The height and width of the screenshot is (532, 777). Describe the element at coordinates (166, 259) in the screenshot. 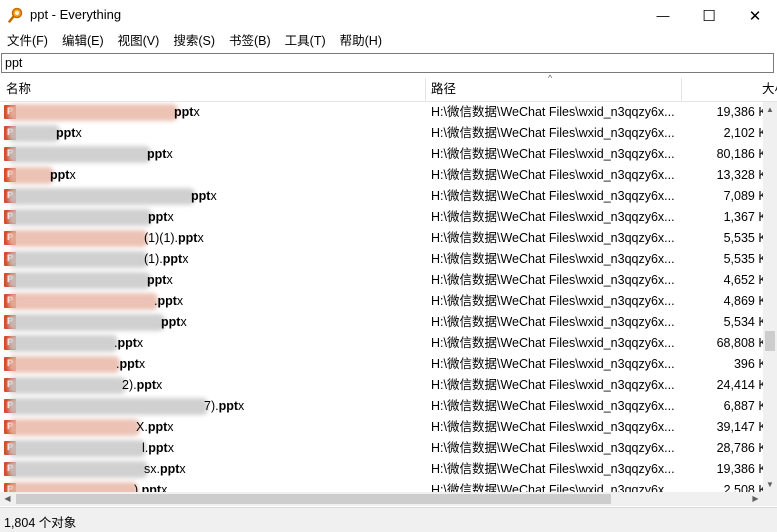

I see `file-name: (1).pptx` at that location.